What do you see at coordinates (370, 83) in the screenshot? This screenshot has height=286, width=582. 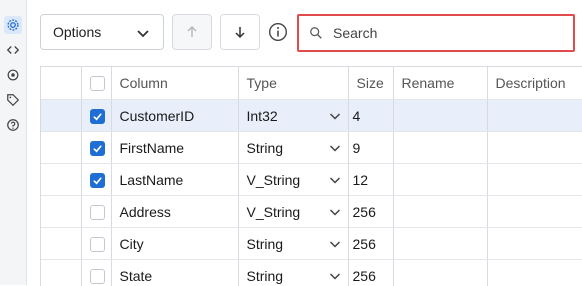 I see `size-header: Size` at bounding box center [370, 83].